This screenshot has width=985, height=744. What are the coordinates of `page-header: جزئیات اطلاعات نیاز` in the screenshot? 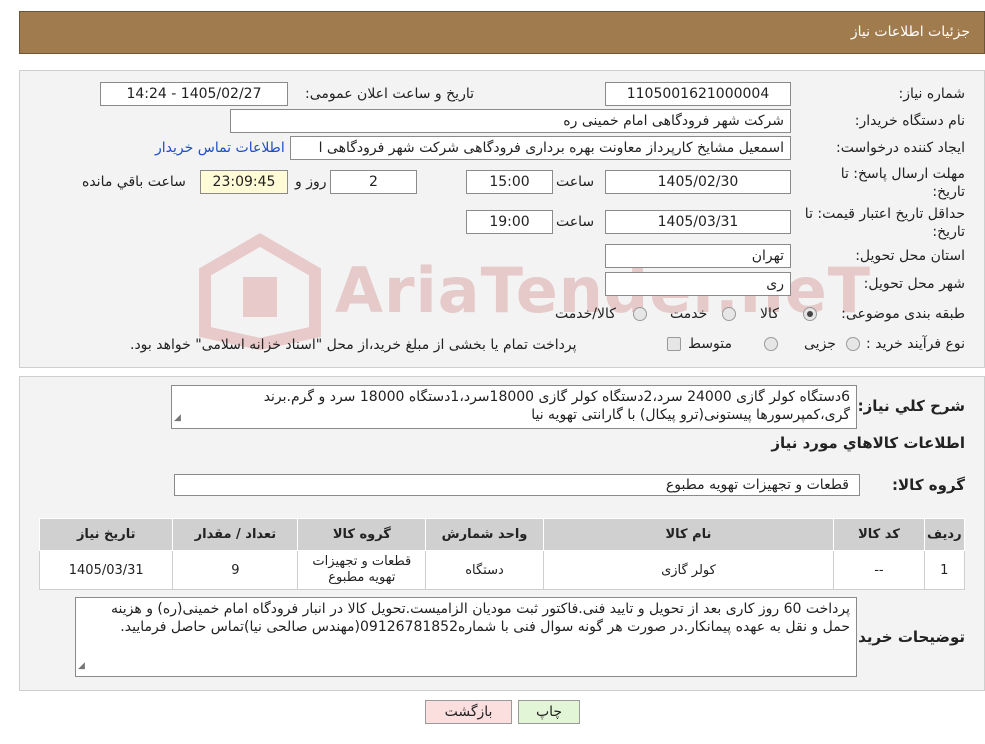 It's located at (502, 32).